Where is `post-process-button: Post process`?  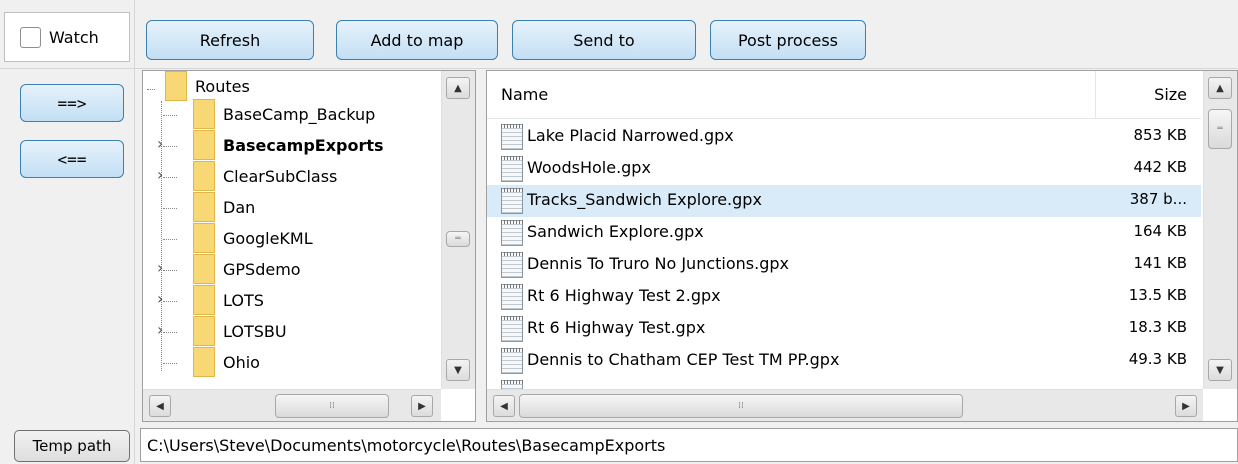 post-process-button: Post process is located at coordinates (788, 40).